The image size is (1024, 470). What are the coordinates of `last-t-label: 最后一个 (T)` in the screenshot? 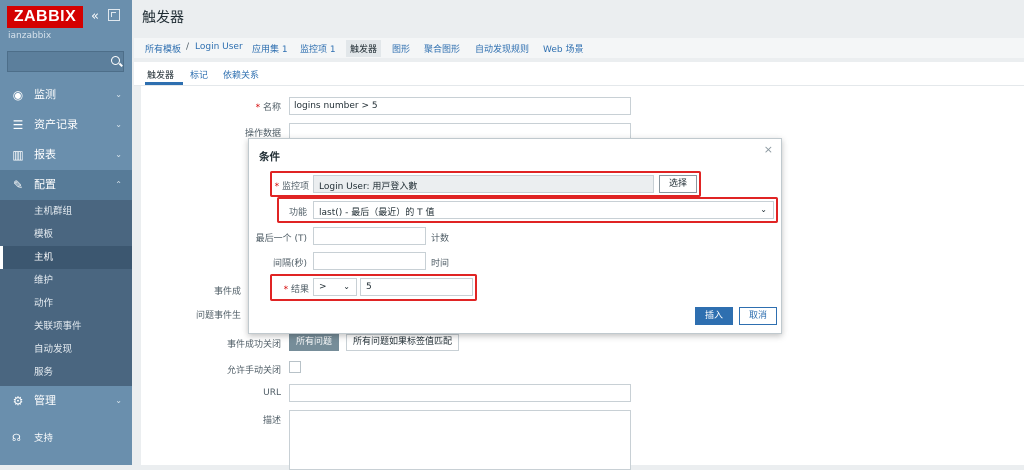 It's located at (281, 239).